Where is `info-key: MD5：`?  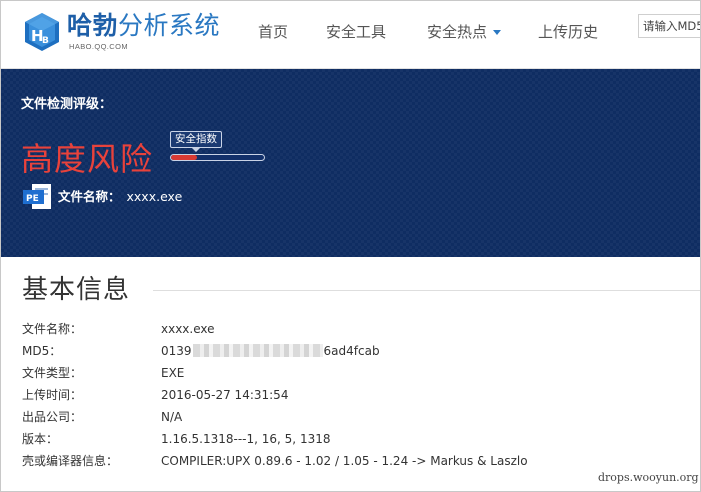 info-key: MD5： is located at coordinates (42, 351).